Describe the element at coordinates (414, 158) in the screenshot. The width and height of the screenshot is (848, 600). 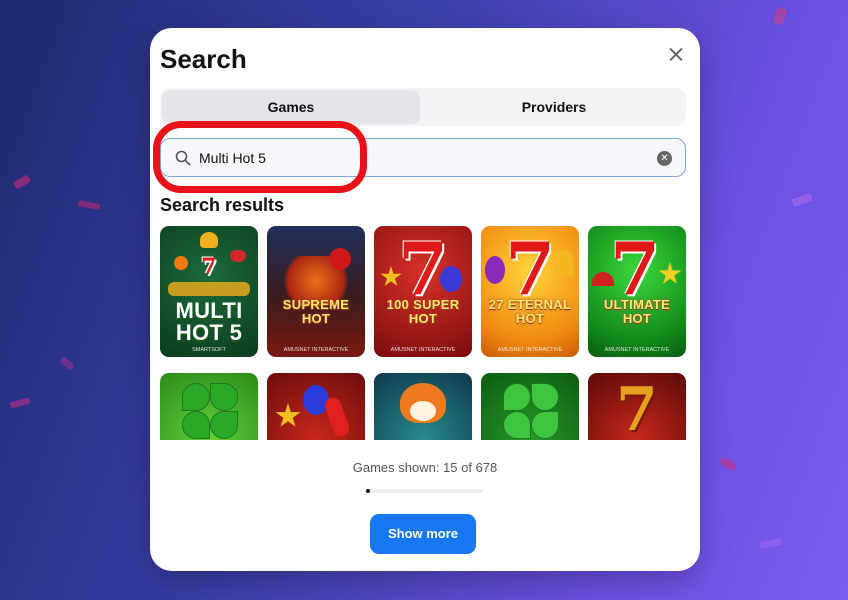
I see `search-input` at that location.